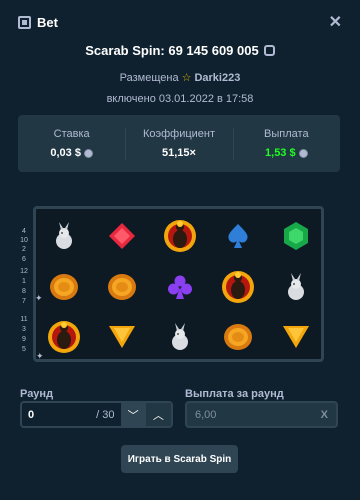 This screenshot has width=360, height=500. Describe the element at coordinates (324, 414) in the screenshot. I see `multiplier-icon: X` at that location.